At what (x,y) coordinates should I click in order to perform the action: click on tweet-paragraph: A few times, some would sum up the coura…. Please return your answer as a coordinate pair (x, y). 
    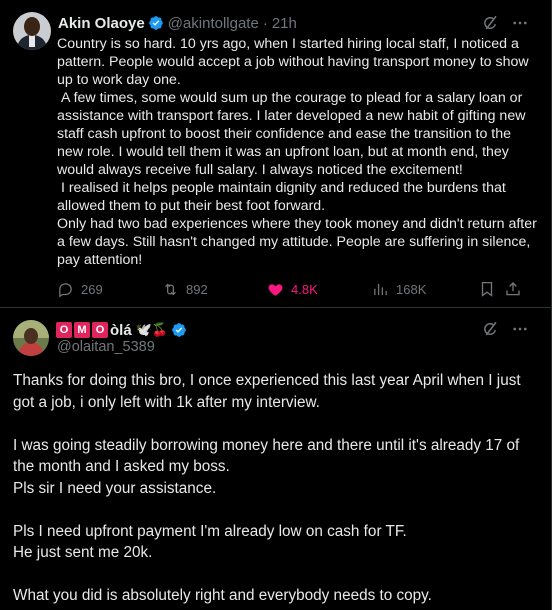
    Looking at the image, I should click on (293, 134).